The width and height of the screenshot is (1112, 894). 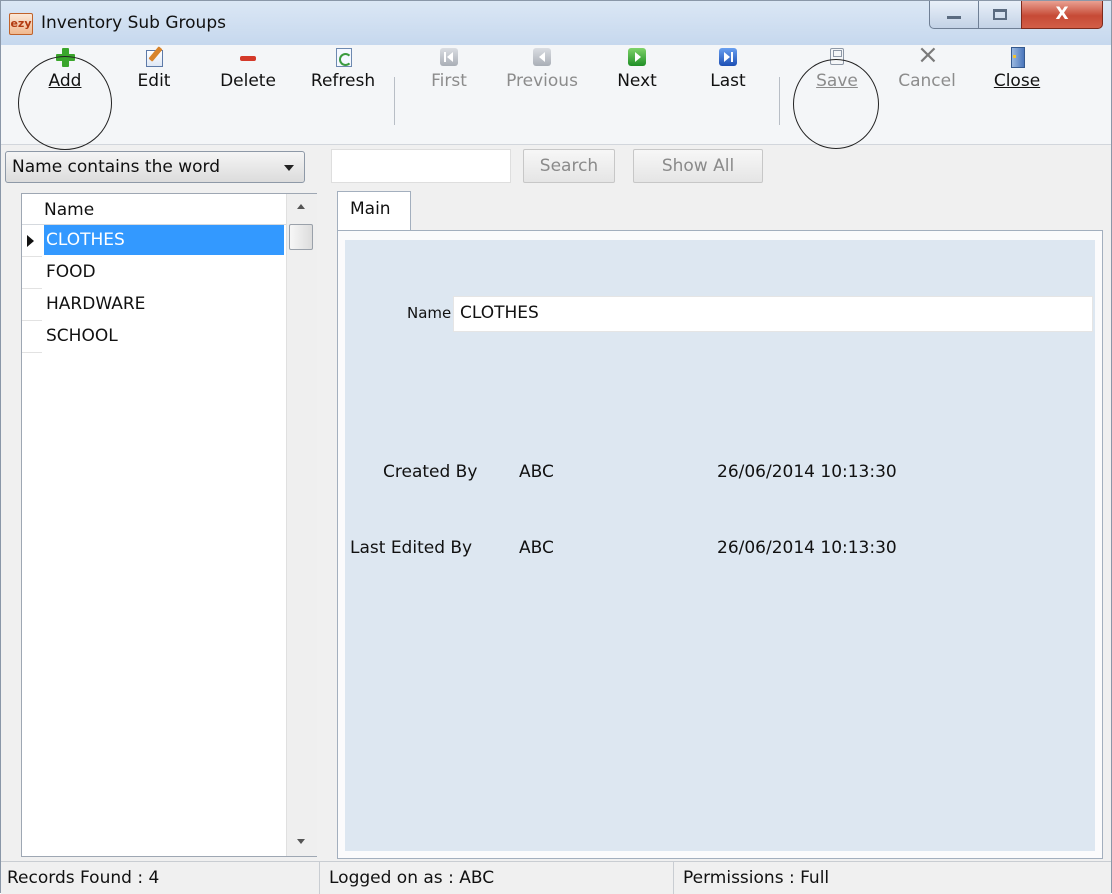 What do you see at coordinates (449, 81) in the screenshot?
I see `first-label: First` at bounding box center [449, 81].